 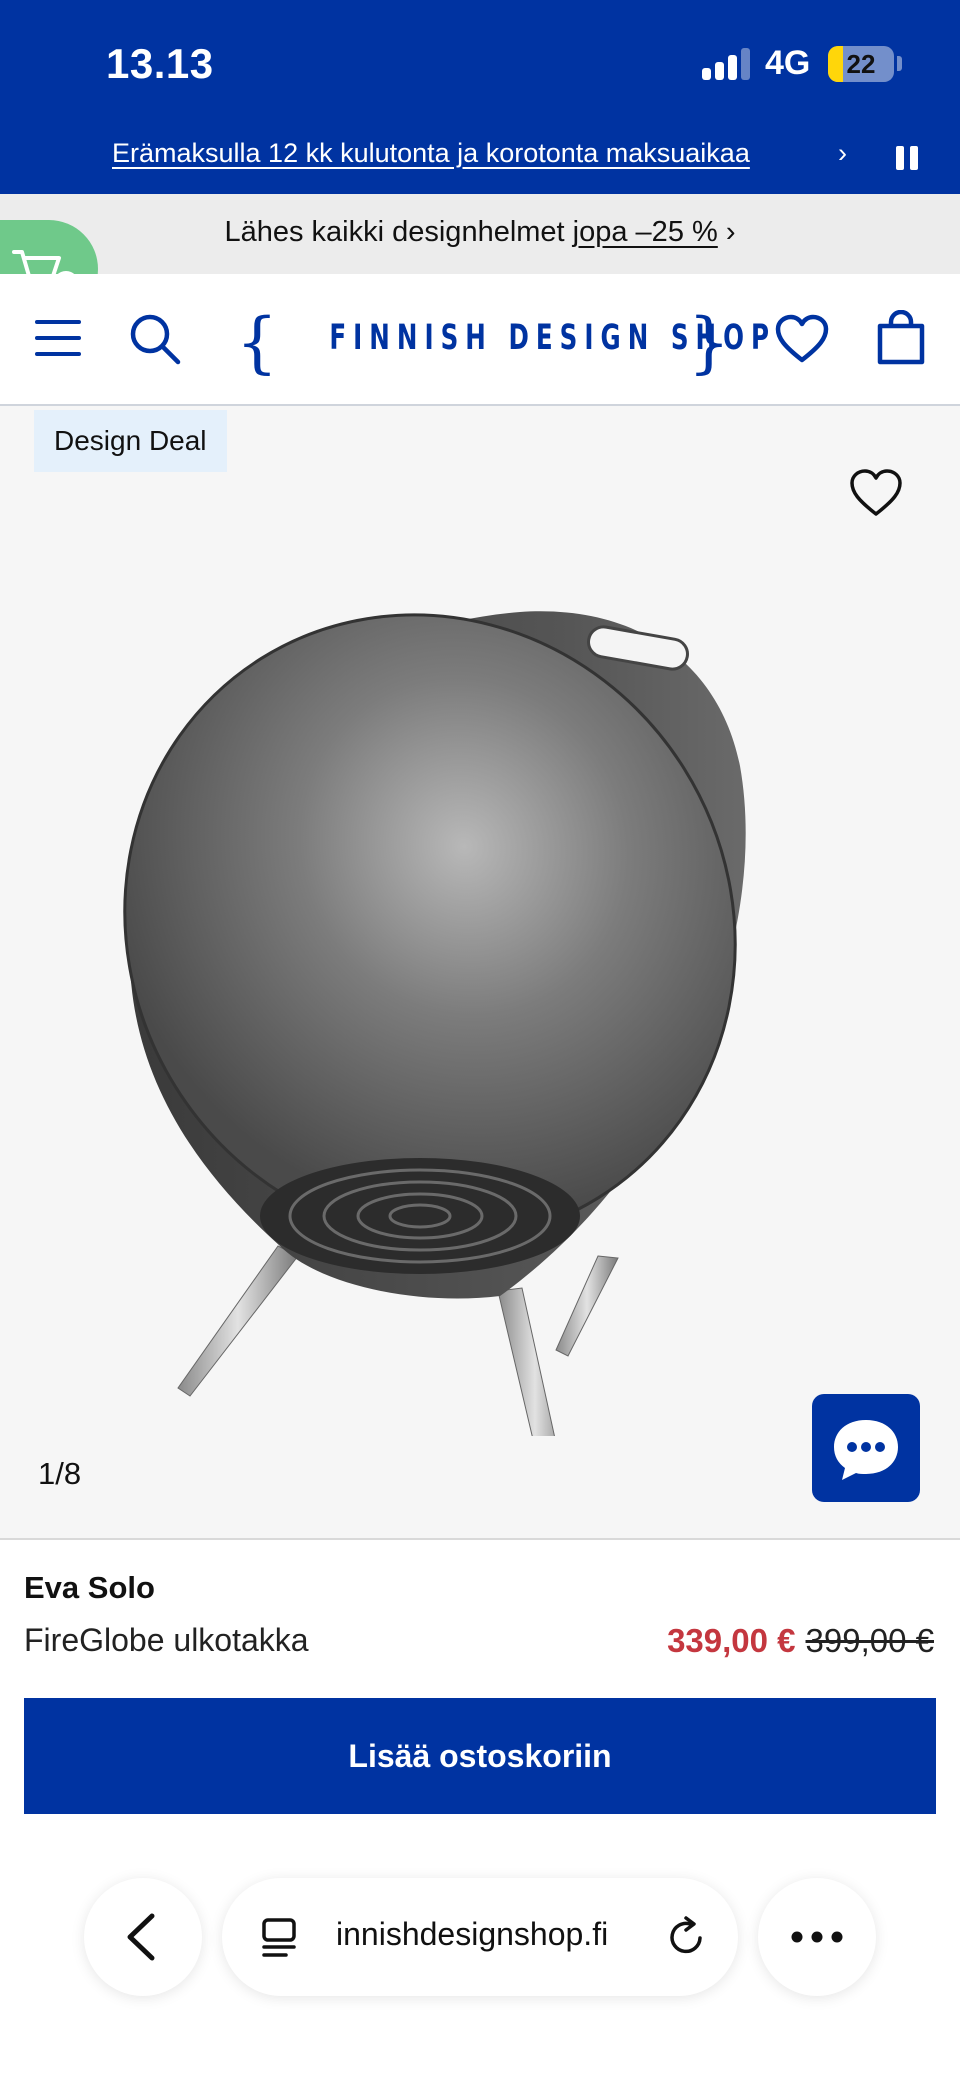 What do you see at coordinates (160, 63) in the screenshot?
I see `status-time: 13.13` at bounding box center [160, 63].